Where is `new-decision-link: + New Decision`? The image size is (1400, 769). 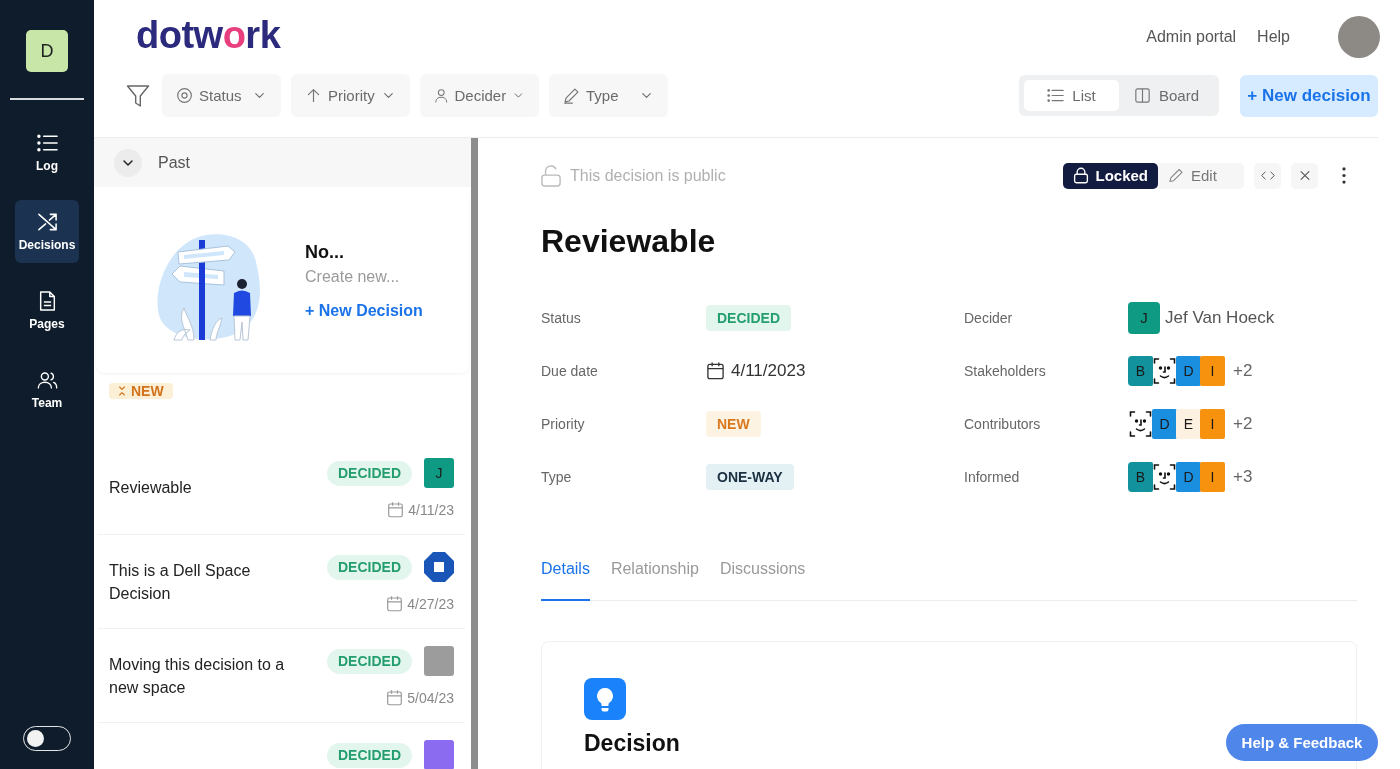 new-decision-link: + New Decision is located at coordinates (364, 311).